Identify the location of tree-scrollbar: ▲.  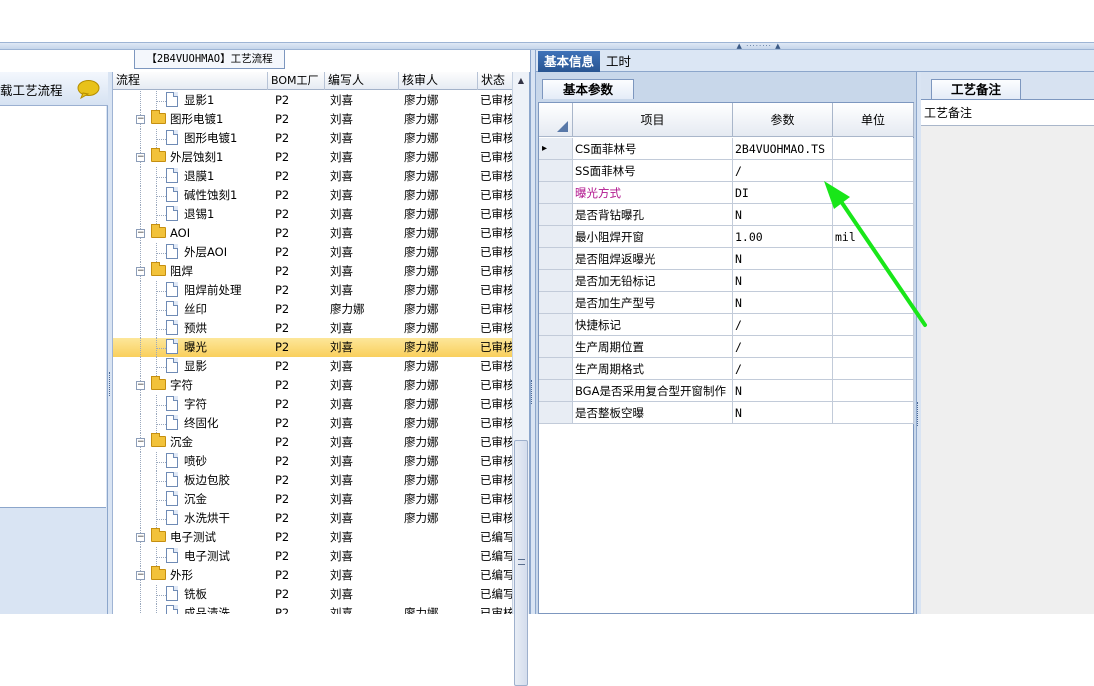
(520, 379).